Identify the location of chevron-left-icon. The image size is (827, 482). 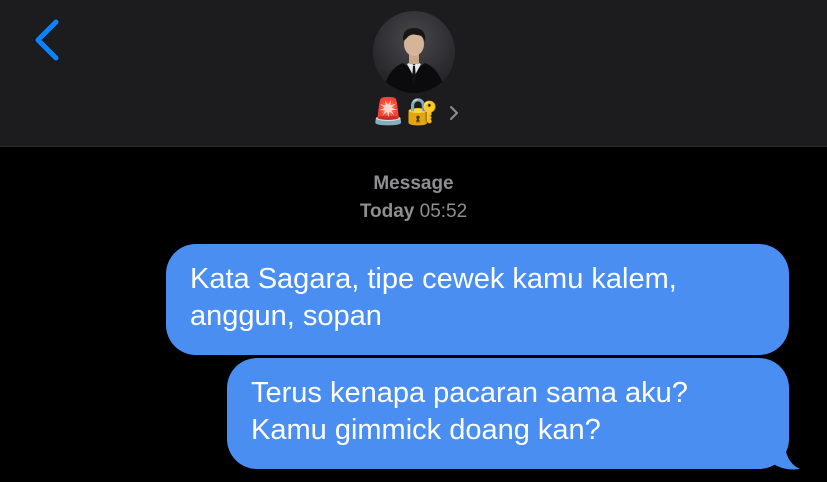
(47, 40).